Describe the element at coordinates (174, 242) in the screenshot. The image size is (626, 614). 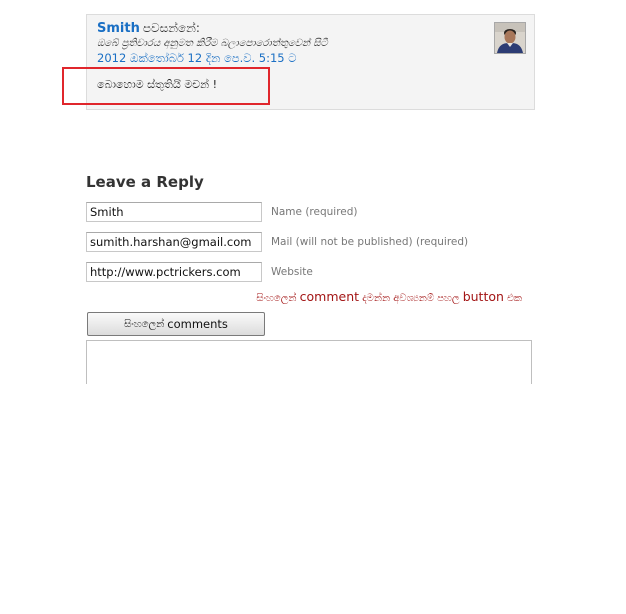
I see `mail-input` at that location.